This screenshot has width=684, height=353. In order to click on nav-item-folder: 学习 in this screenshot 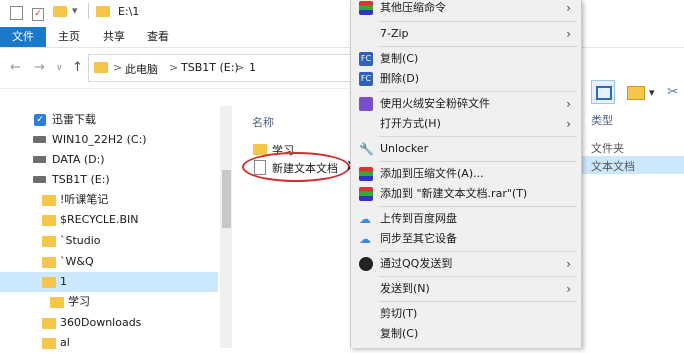, I will do `click(109, 302)`.